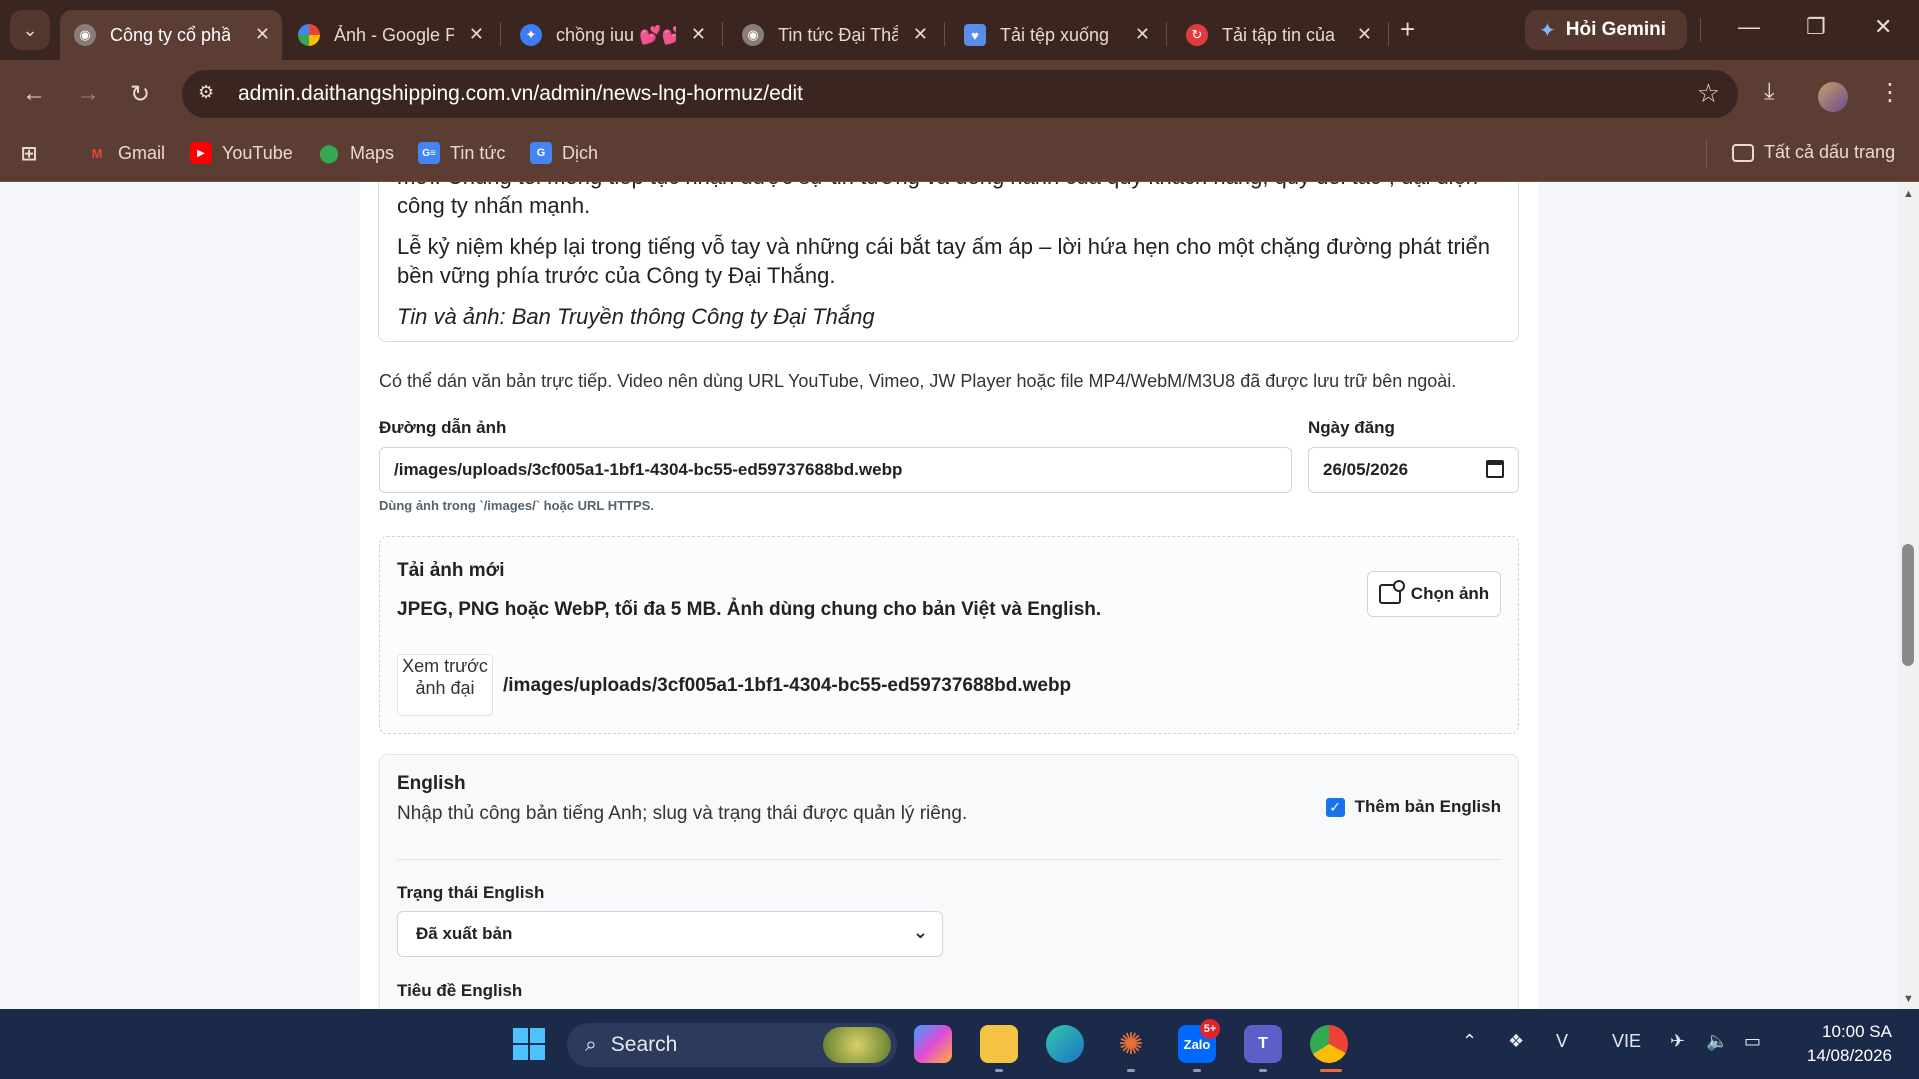  I want to click on bookmark-gmail: M Gmail, so click(125, 153).